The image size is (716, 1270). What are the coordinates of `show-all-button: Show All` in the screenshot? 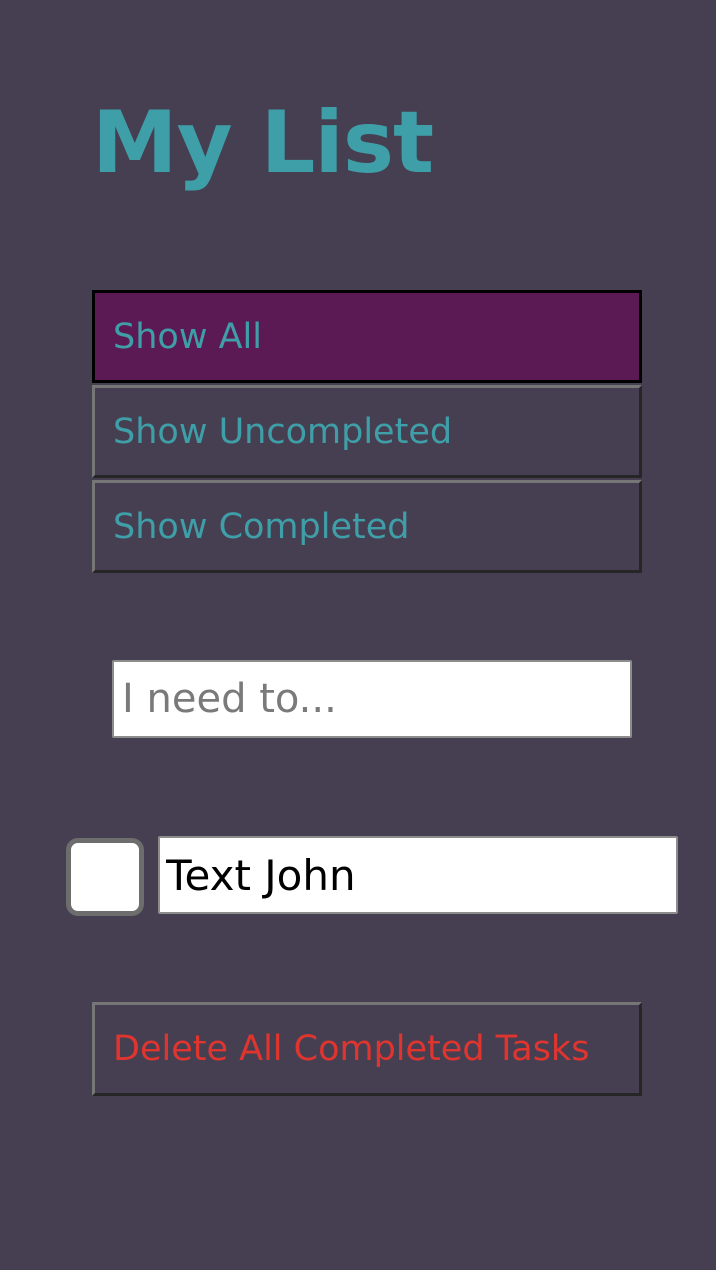 It's located at (367, 336).